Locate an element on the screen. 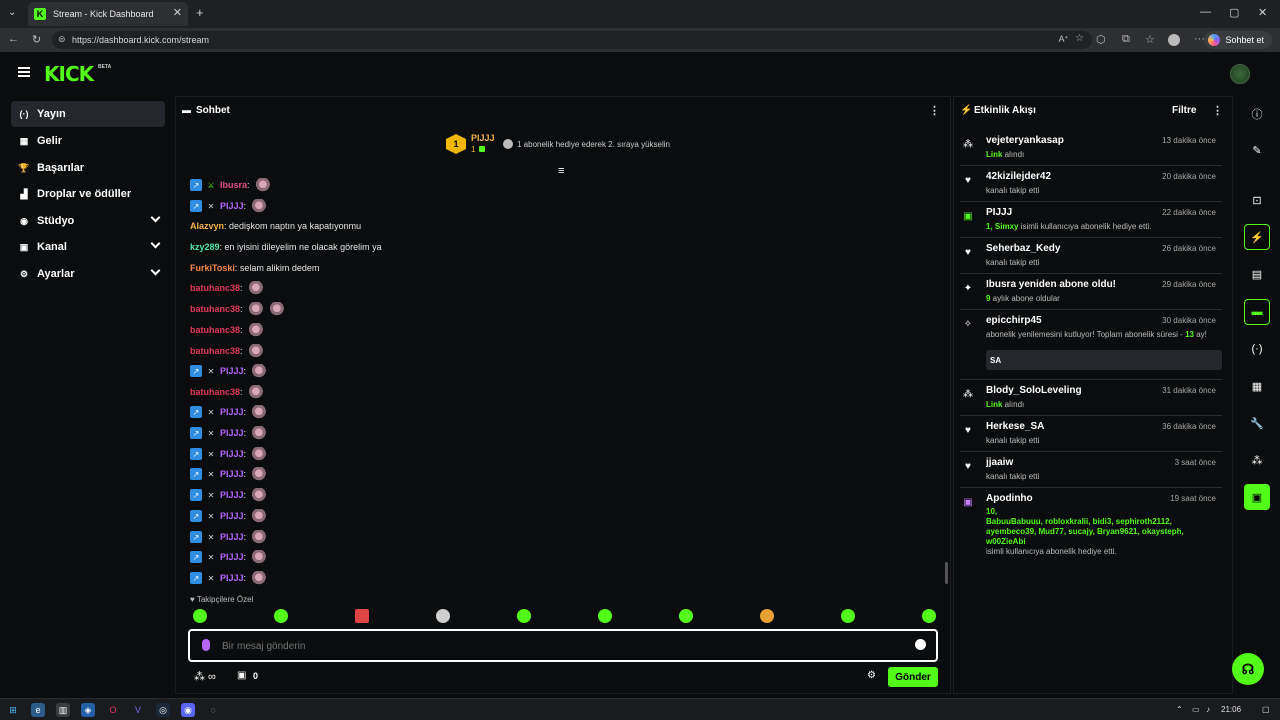 The width and height of the screenshot is (1280, 720). event-username: Blody_SoloLeveling is located at coordinates (1034, 390).